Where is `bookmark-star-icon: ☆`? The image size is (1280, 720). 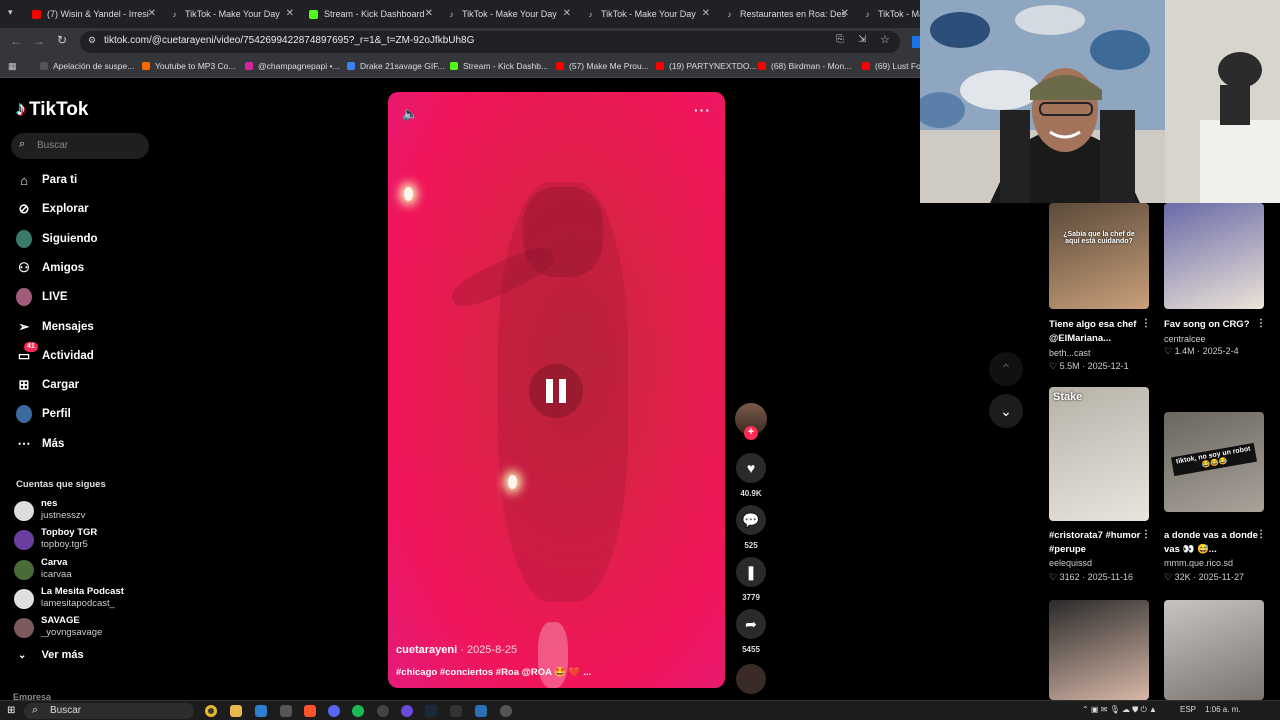 bookmark-star-icon: ☆ is located at coordinates (885, 39).